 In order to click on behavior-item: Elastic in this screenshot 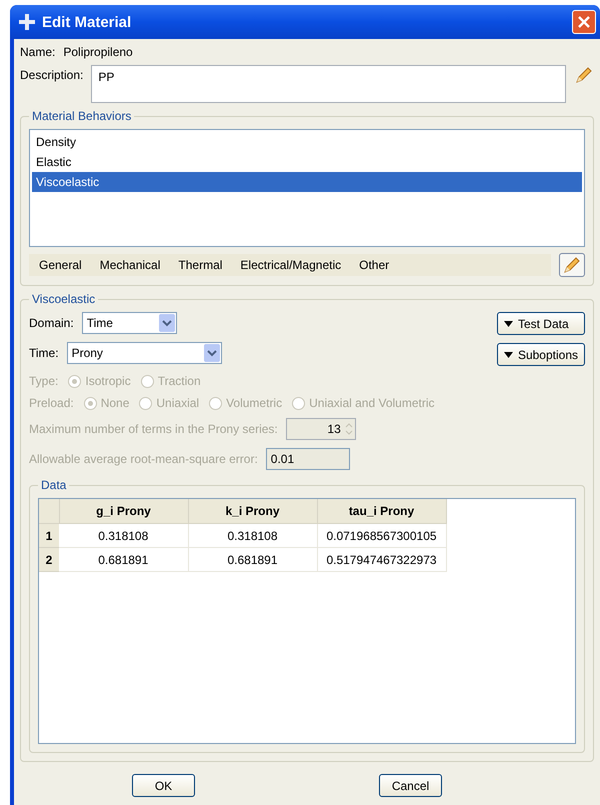, I will do `click(307, 162)`.